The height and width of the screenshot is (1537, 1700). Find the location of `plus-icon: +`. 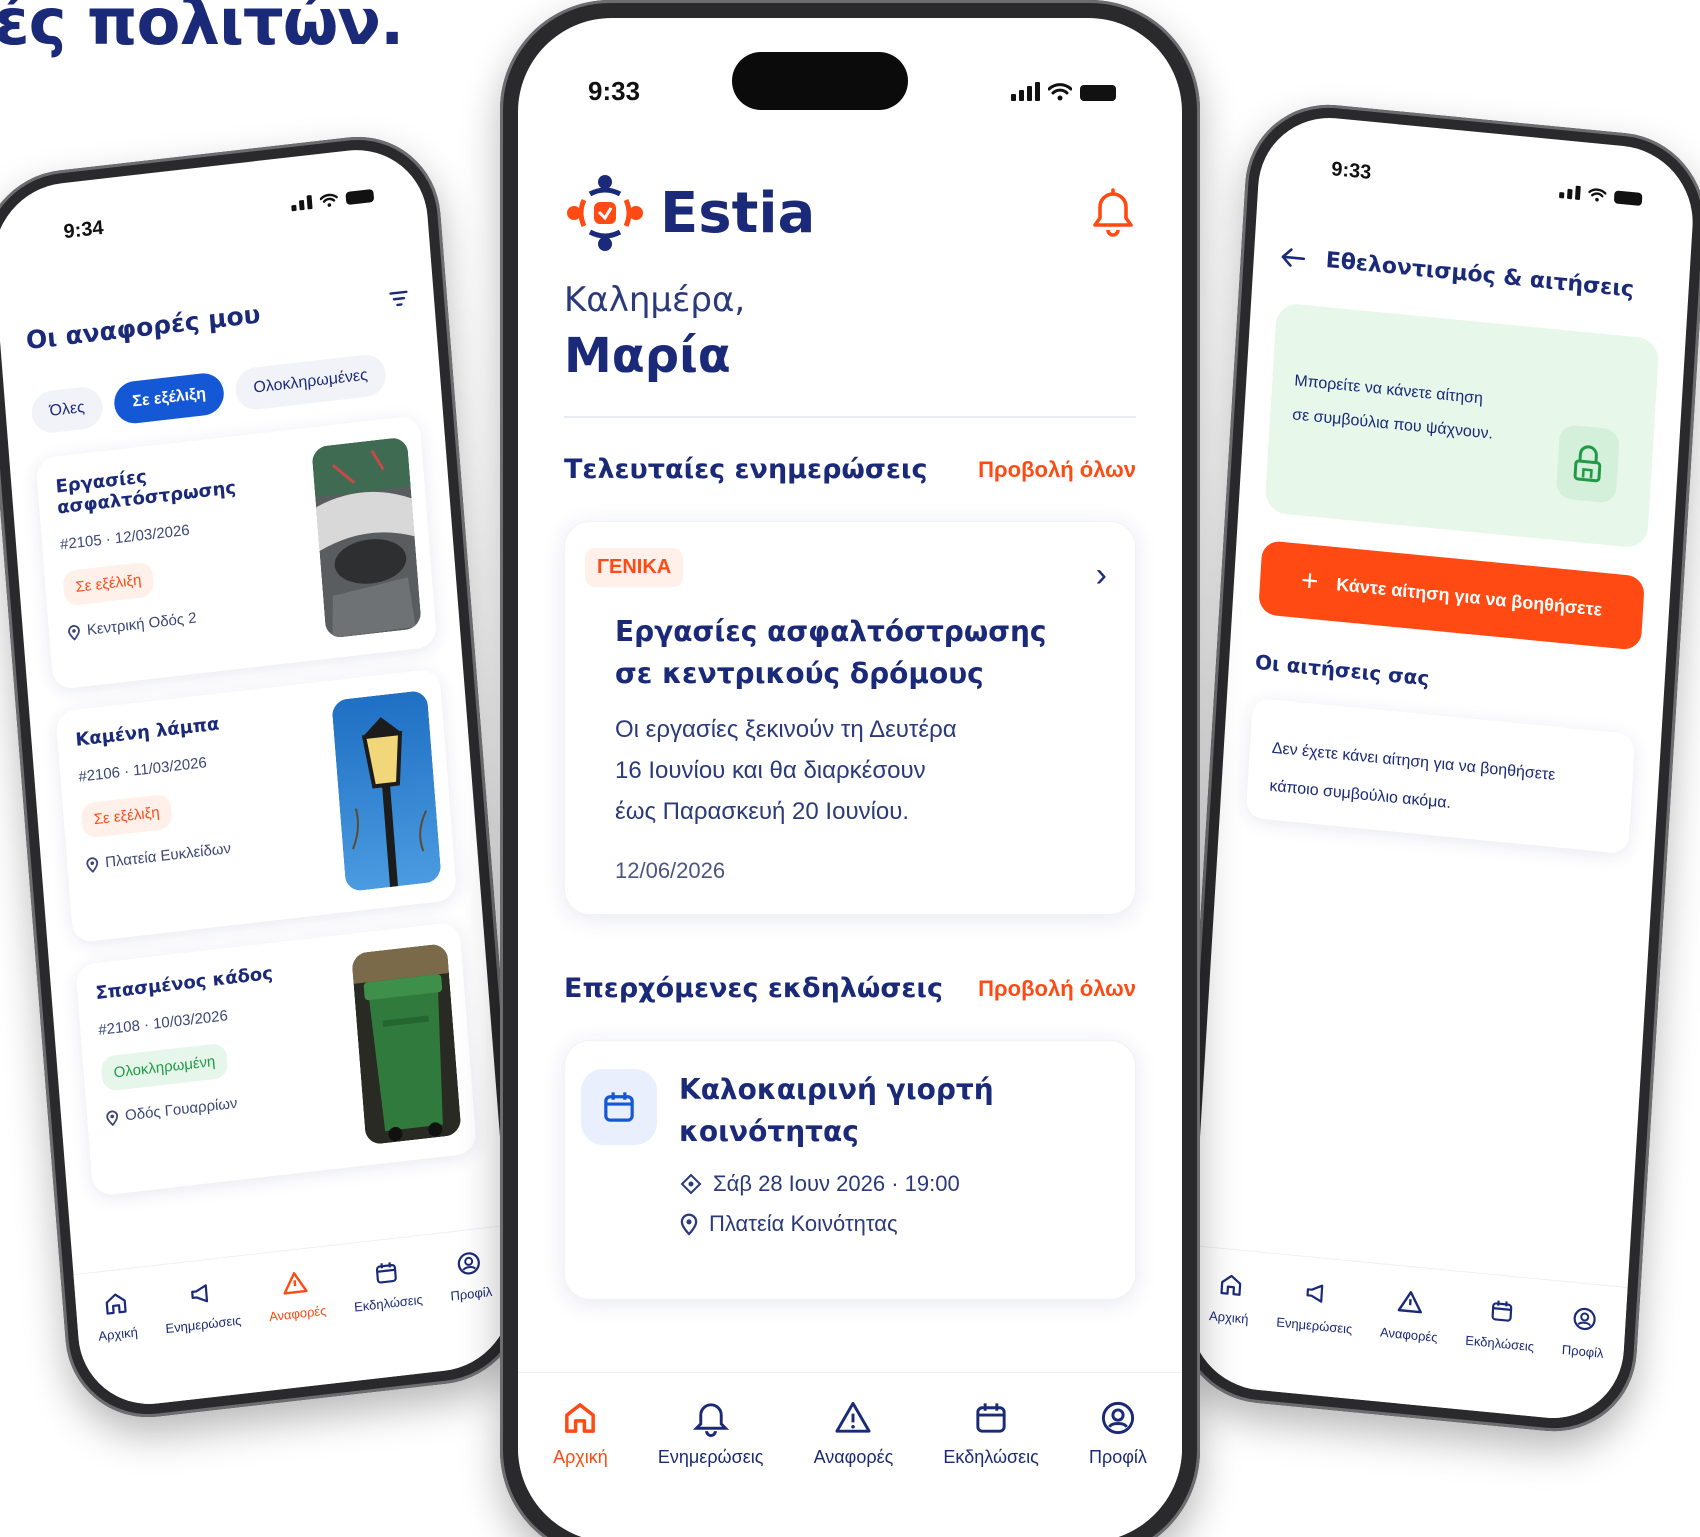

plus-icon: + is located at coordinates (1309, 581).